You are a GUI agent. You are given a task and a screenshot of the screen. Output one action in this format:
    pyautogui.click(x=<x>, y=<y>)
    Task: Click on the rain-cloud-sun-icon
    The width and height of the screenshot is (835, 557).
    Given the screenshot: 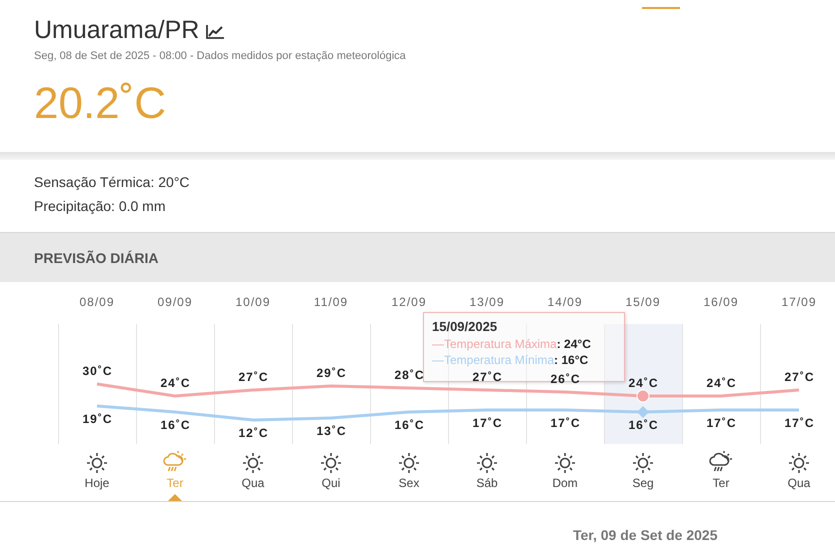 What is the action you would take?
    pyautogui.click(x=721, y=461)
    